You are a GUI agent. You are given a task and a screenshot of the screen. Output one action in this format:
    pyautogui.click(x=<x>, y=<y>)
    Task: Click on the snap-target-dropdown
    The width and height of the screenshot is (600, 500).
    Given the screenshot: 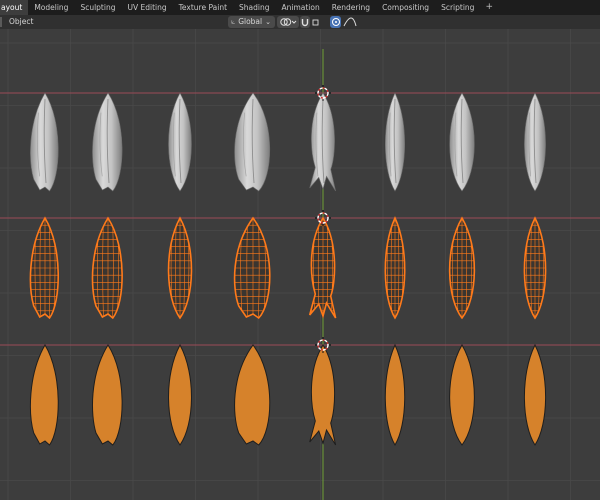 What is the action you would take?
    pyautogui.click(x=316, y=22)
    